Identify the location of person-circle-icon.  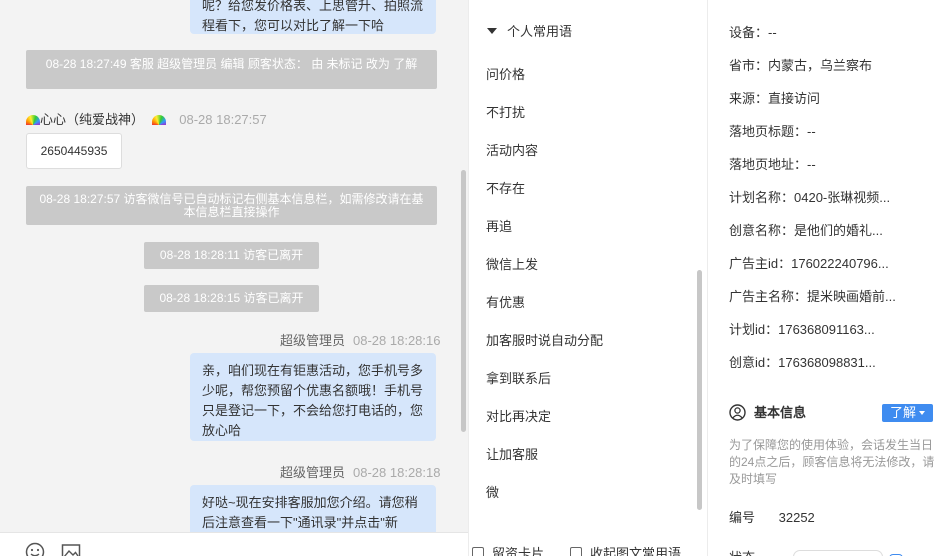
(737, 412).